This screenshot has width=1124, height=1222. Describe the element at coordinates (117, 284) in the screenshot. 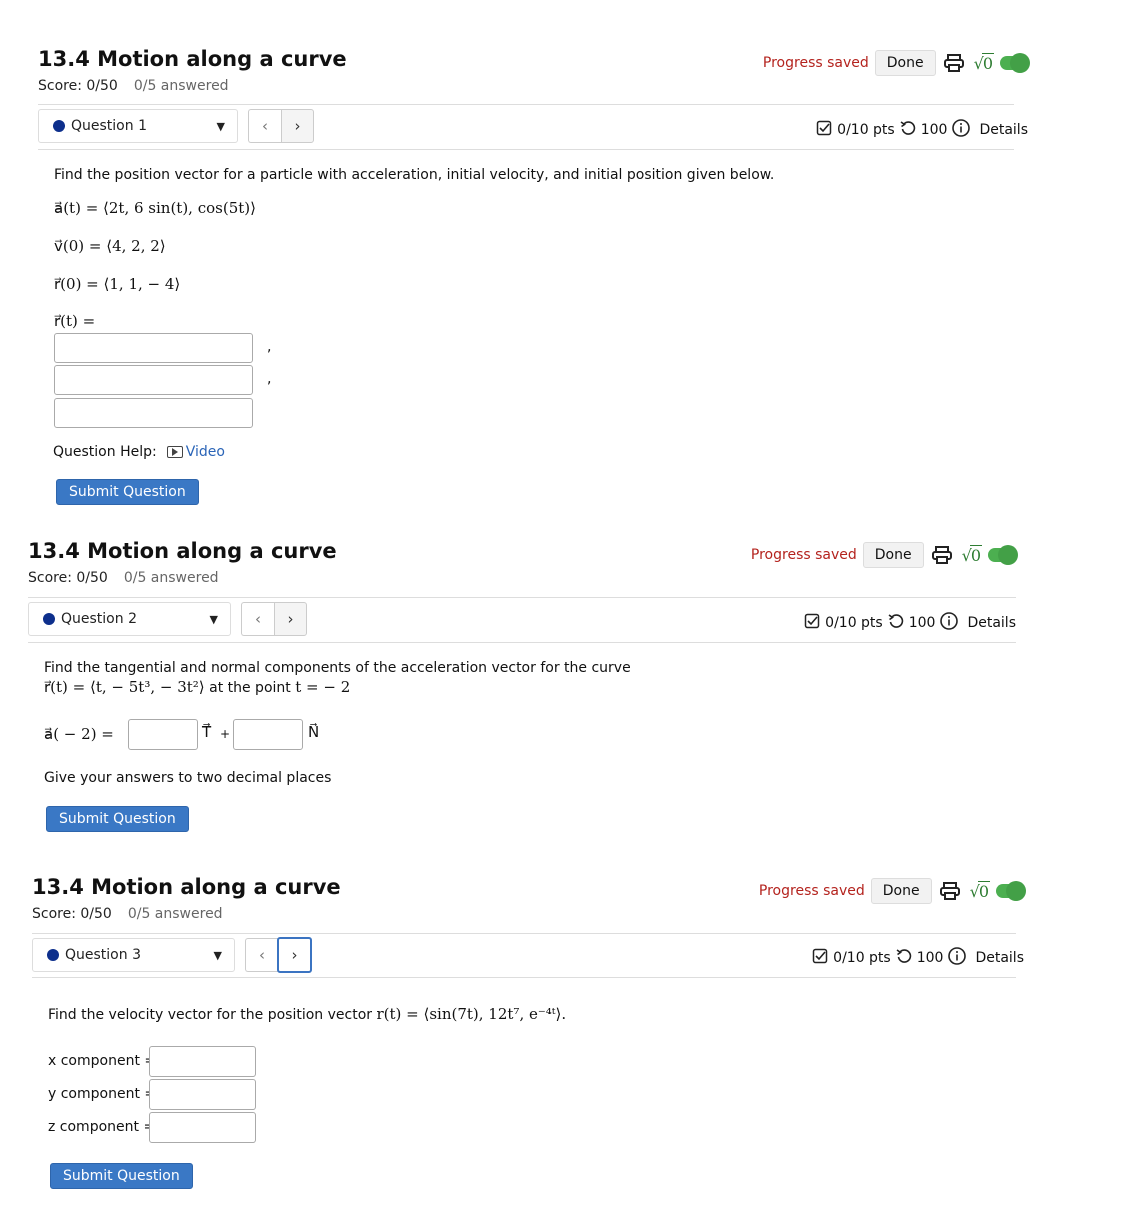

I see `position-expr: r⃗(0) = ⟨1, 1, − 4⟩` at that location.